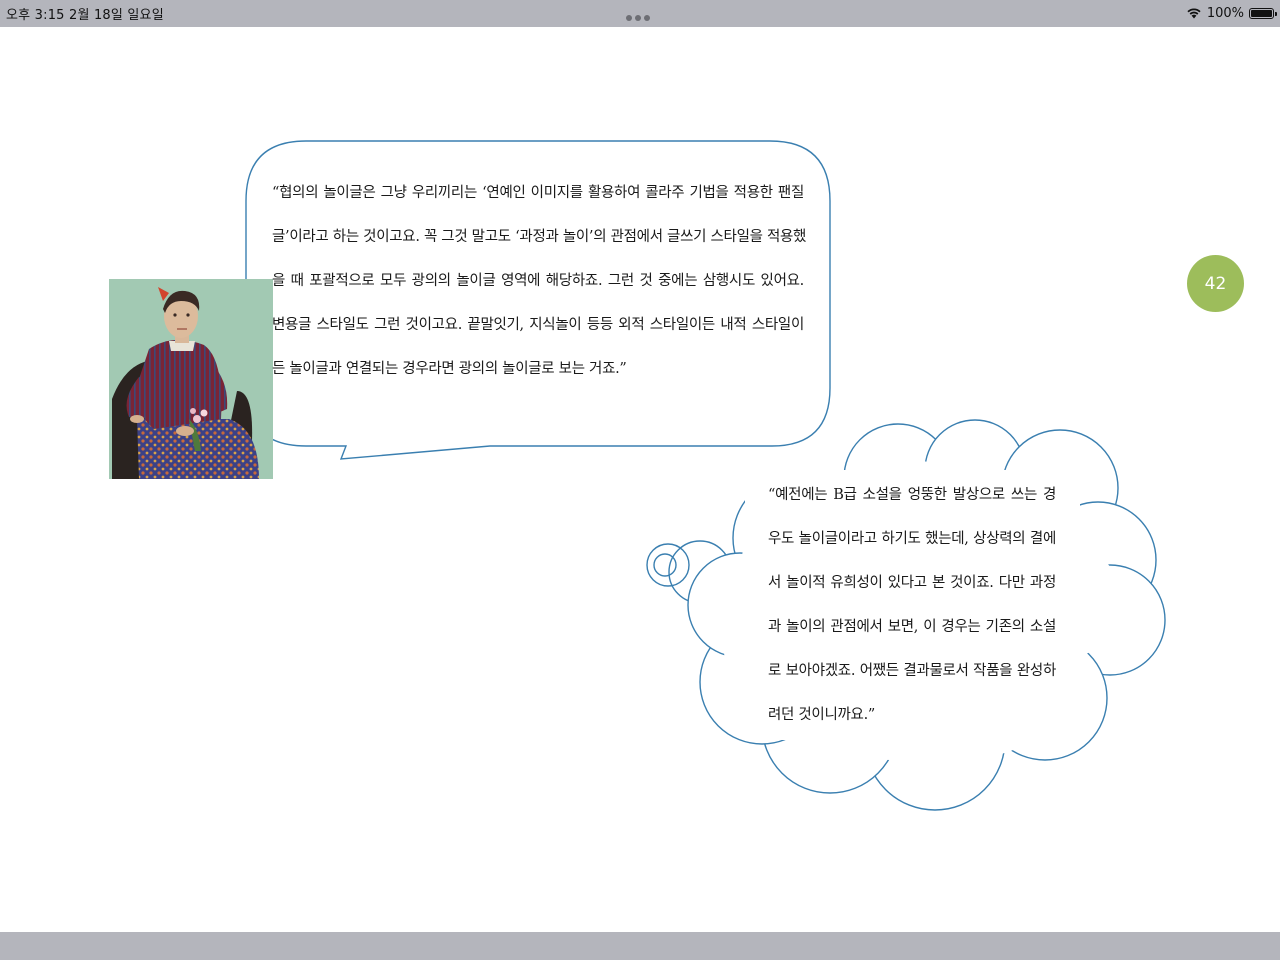 Image resolution: width=1280 pixels, height=960 pixels. I want to click on quote-line: 로 보아야겠죠. 어쨌든 결과물로서 작품을 완성하, so click(912, 671).